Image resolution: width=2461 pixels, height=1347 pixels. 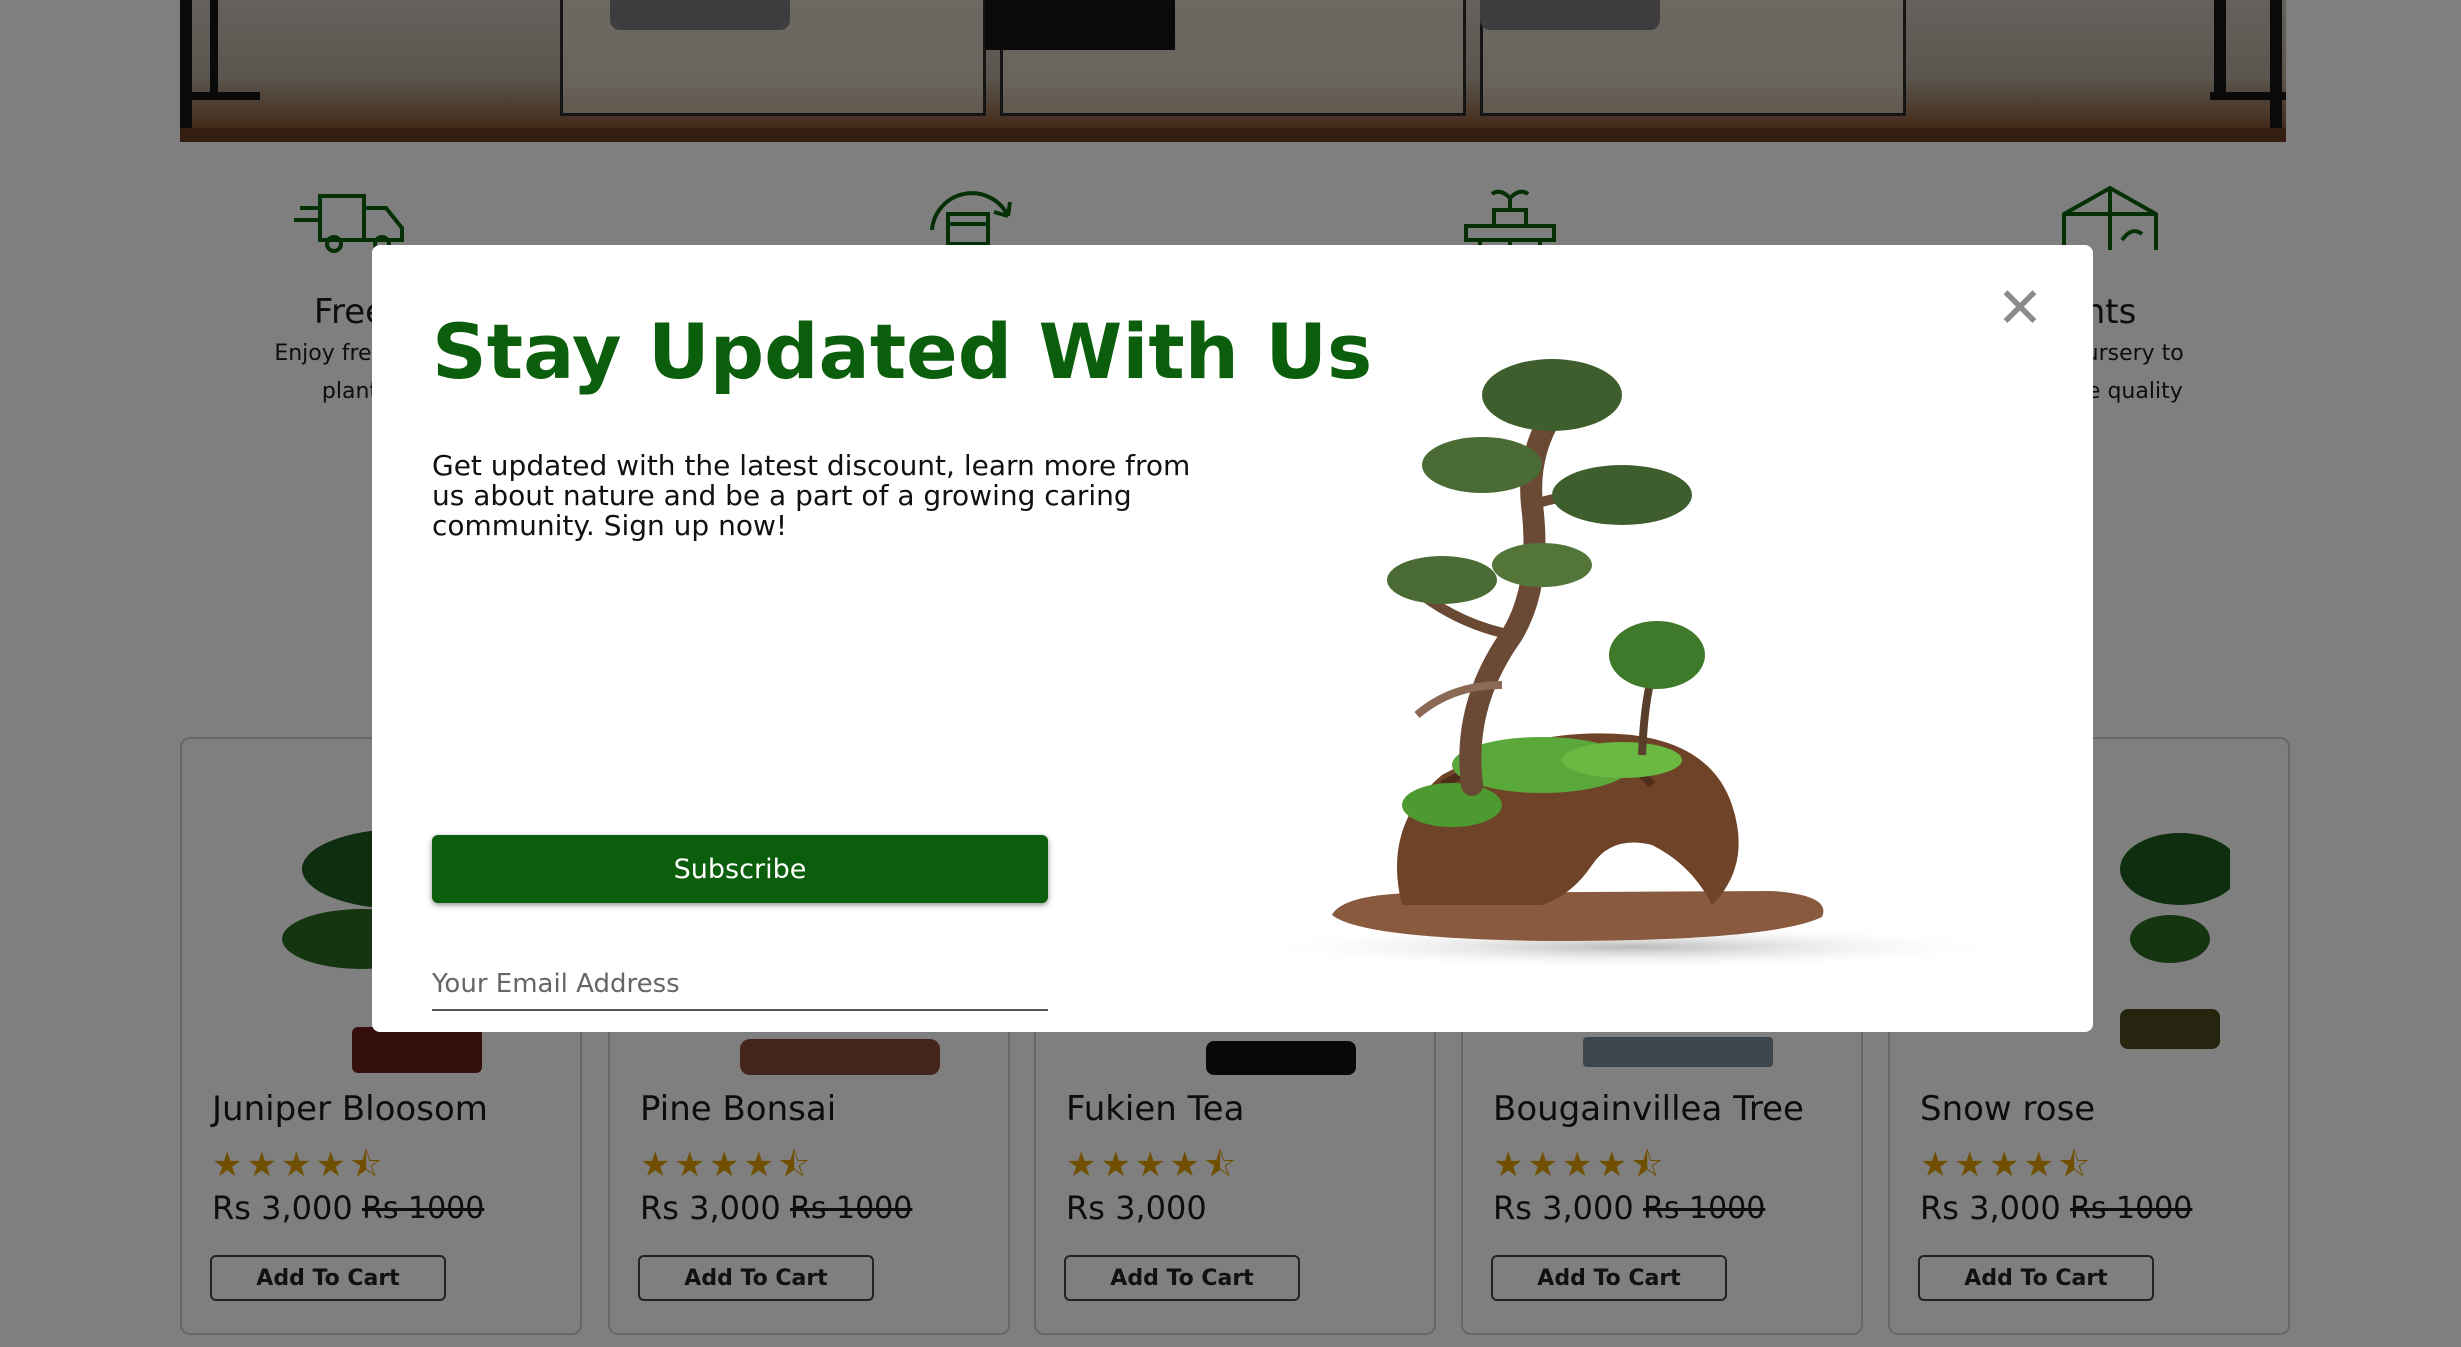 What do you see at coordinates (740, 985) in the screenshot?
I see `email-input` at bounding box center [740, 985].